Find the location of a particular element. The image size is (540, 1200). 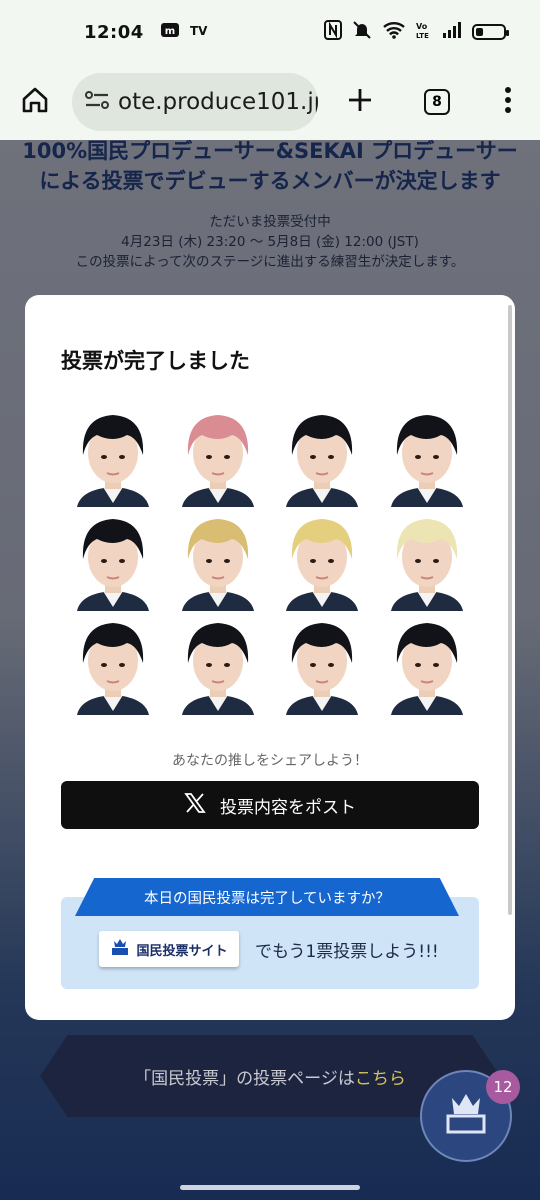

tving-icon: TV is located at coordinates (201, 32).